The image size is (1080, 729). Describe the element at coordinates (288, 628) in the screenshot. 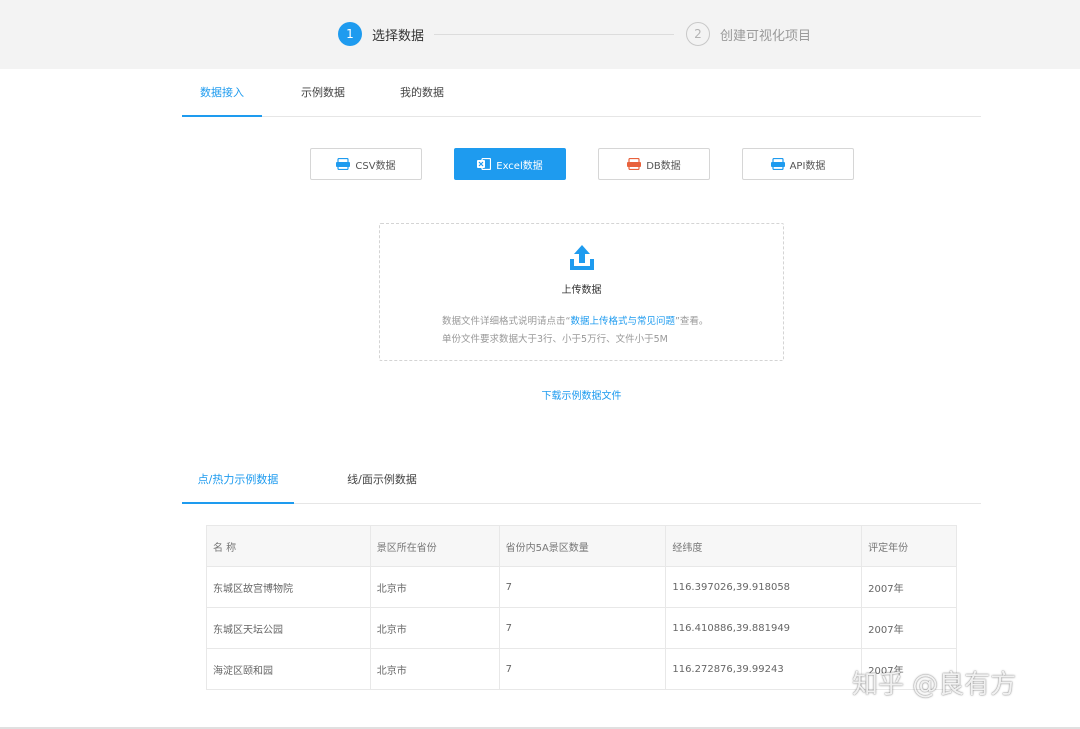

I see `table-cell: 东城区天坛公园` at that location.